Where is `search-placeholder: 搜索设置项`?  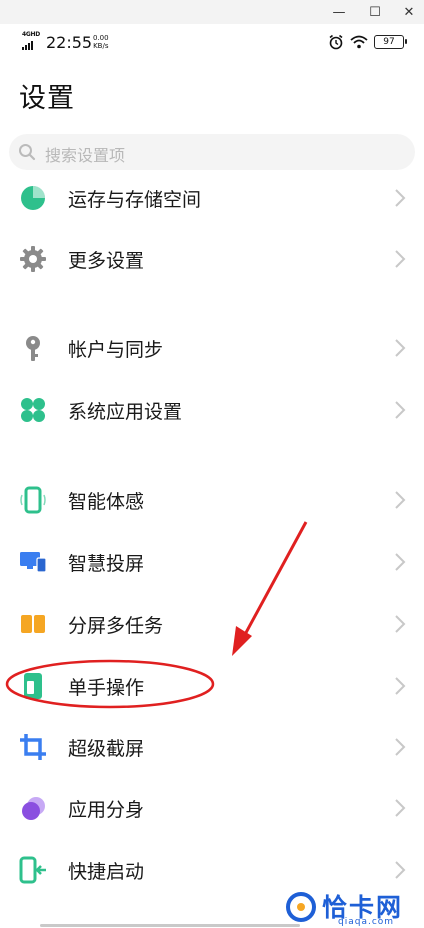 search-placeholder: 搜索设置项 is located at coordinates (85, 155).